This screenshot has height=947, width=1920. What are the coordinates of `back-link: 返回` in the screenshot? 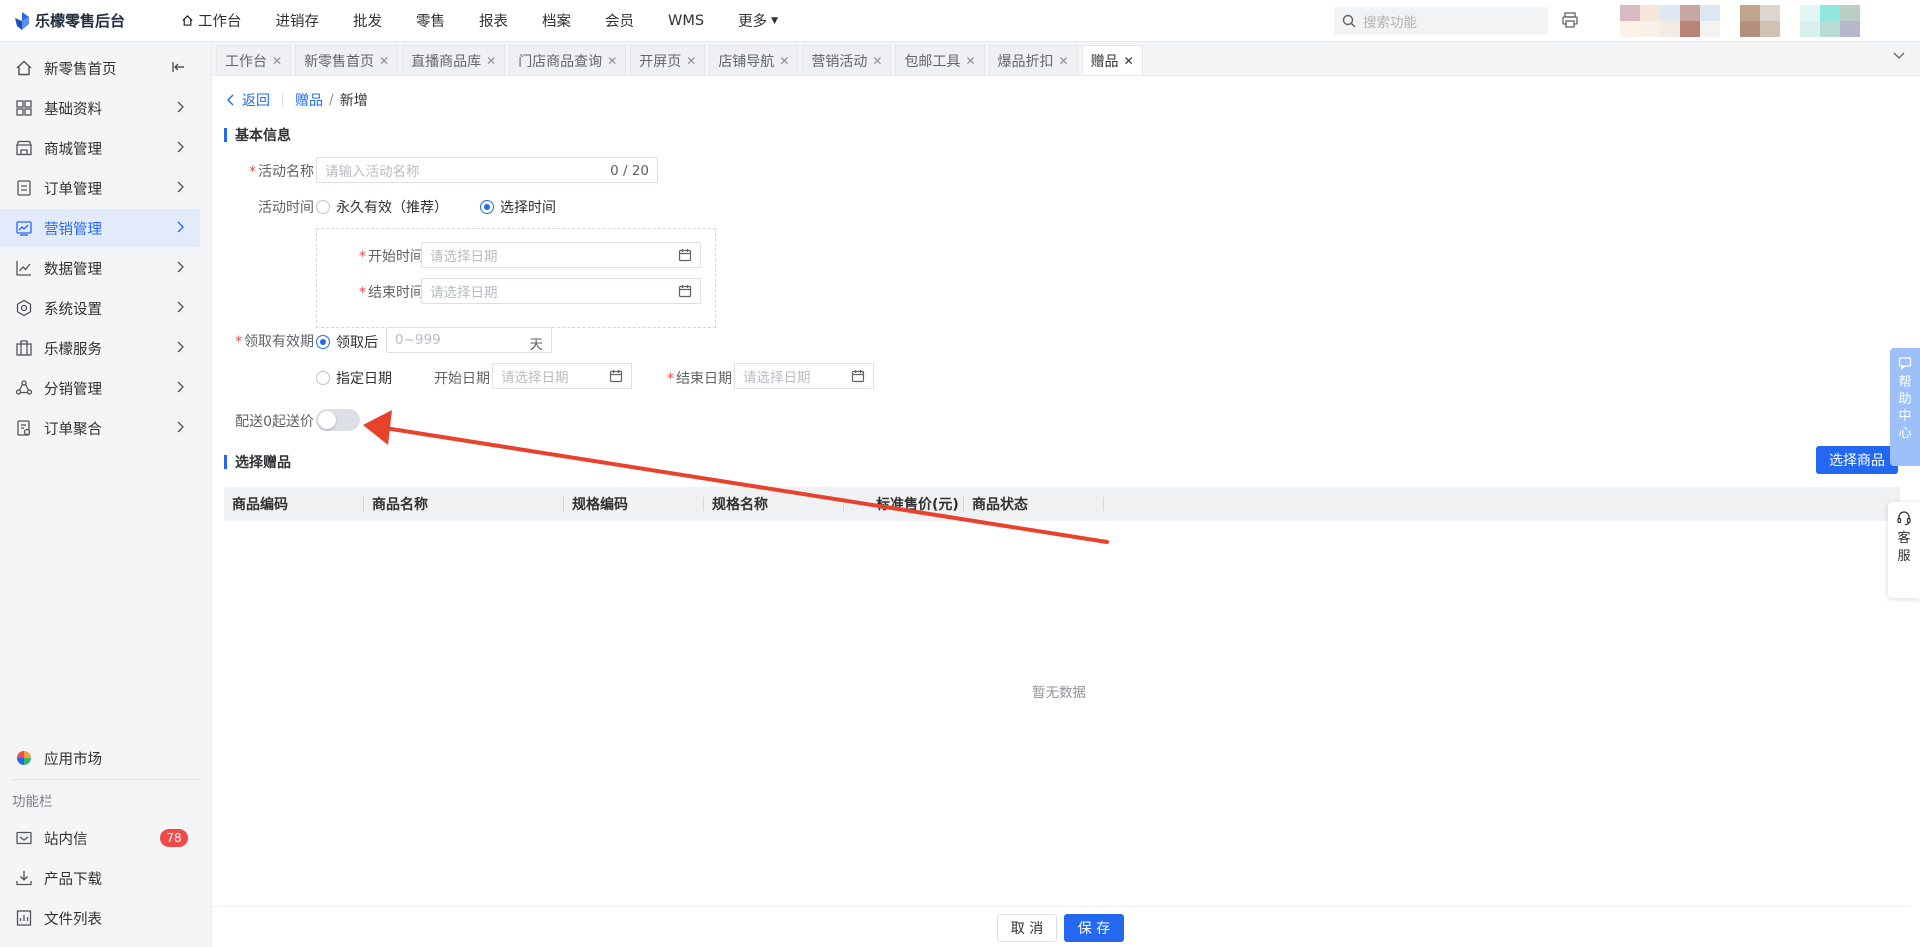 It's located at (248, 100).